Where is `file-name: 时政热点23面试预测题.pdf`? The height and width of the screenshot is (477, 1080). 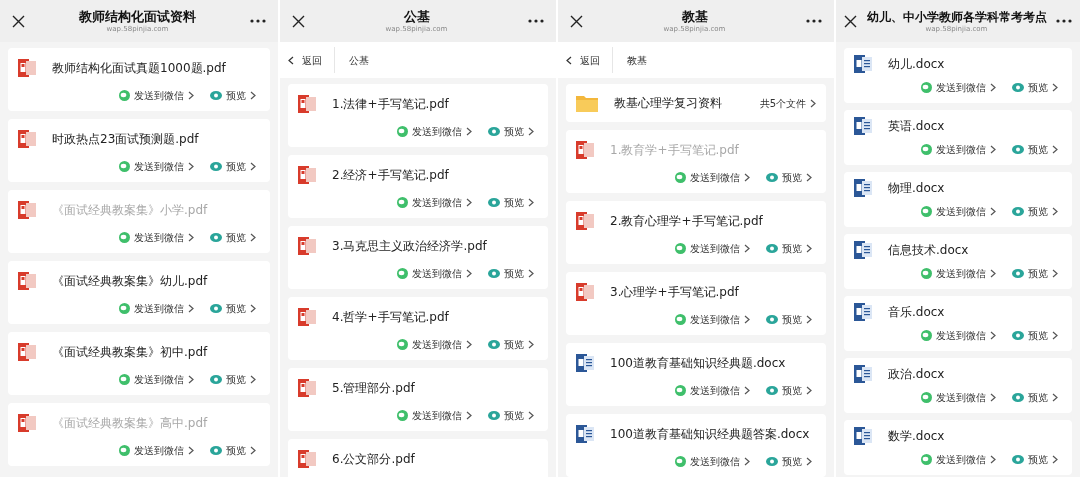 file-name: 时政热点23面试预测题.pdf is located at coordinates (125, 139).